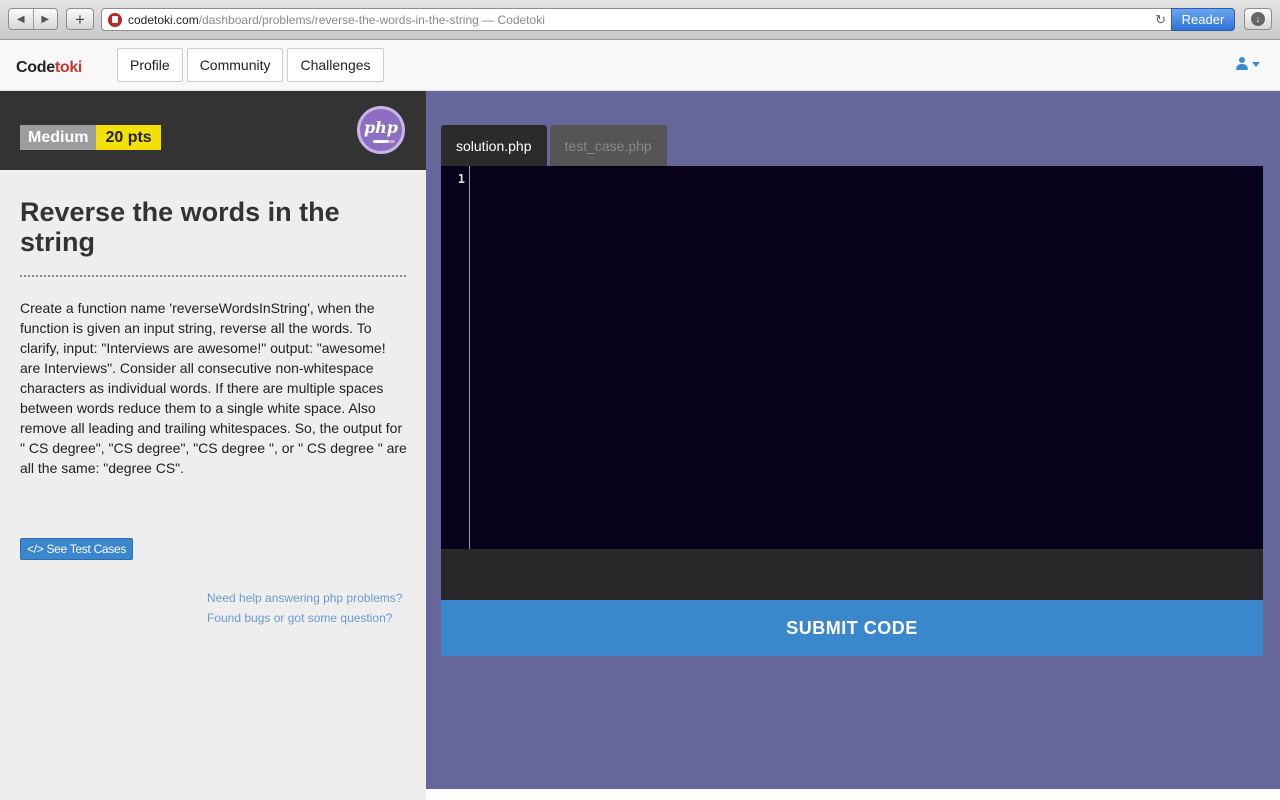 The width and height of the screenshot is (1280, 800). Describe the element at coordinates (335, 65) in the screenshot. I see `nav-challenges-button: Challenges` at that location.